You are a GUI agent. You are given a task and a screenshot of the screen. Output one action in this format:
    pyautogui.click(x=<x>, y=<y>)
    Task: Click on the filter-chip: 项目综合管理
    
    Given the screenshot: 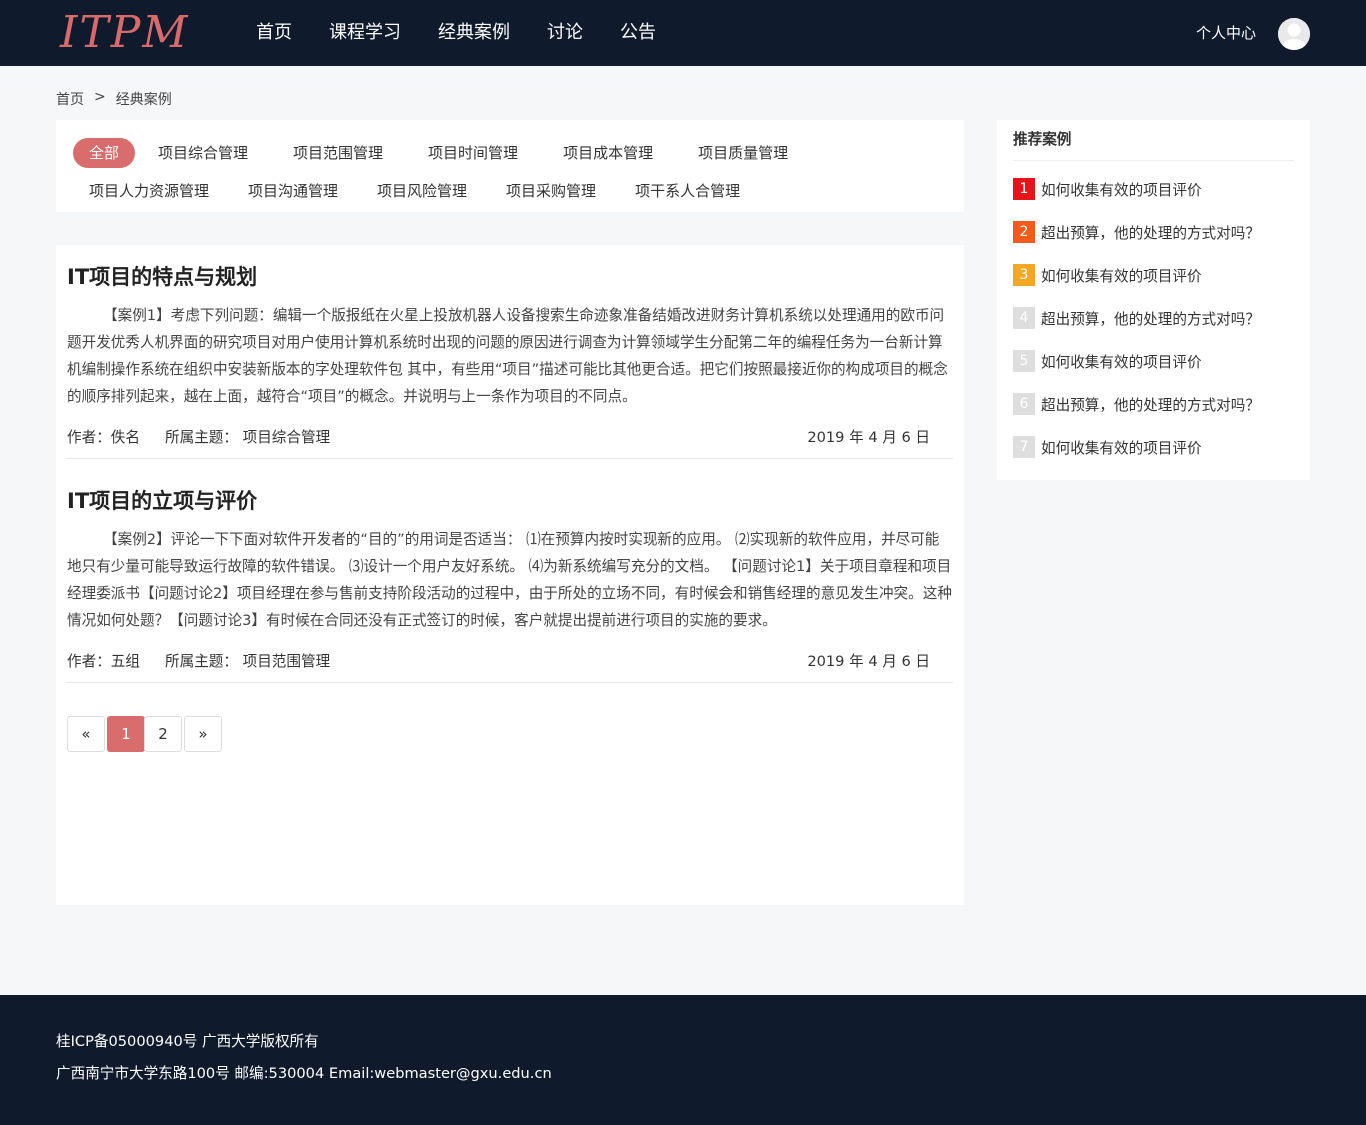 What is the action you would take?
    pyautogui.click(x=203, y=153)
    